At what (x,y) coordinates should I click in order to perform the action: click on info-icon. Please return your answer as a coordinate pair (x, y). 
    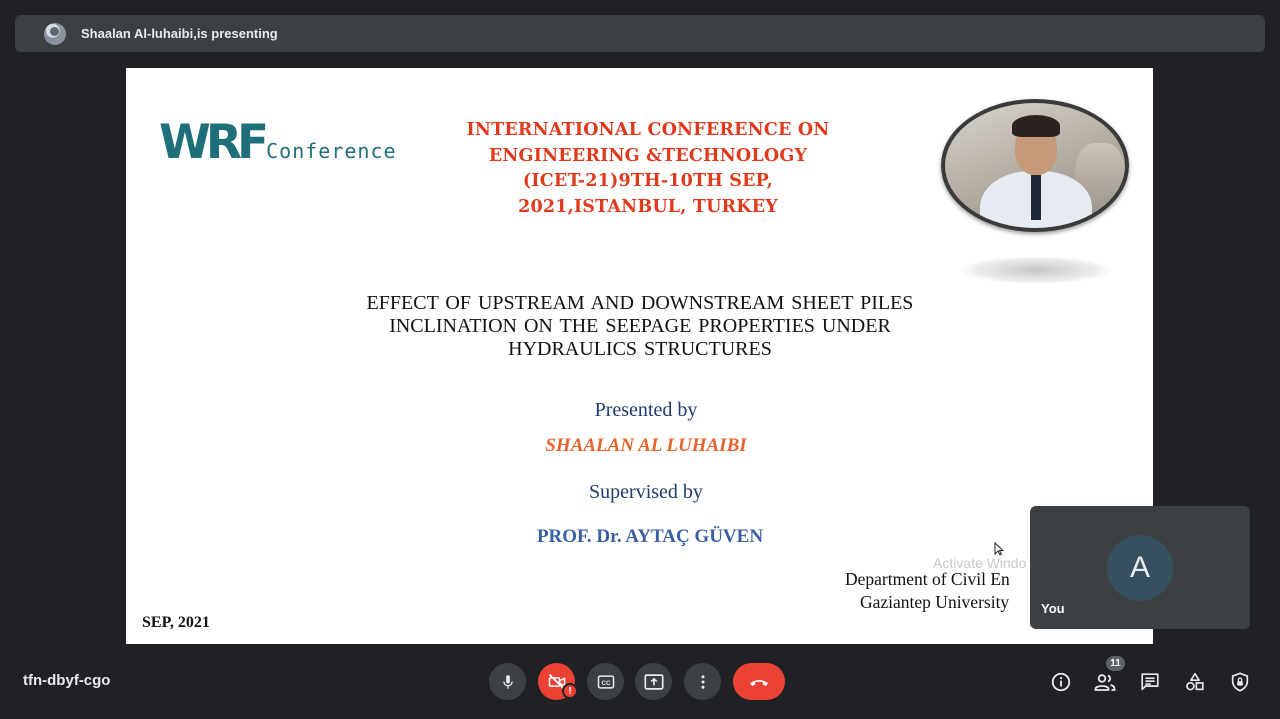
    Looking at the image, I should click on (1061, 682).